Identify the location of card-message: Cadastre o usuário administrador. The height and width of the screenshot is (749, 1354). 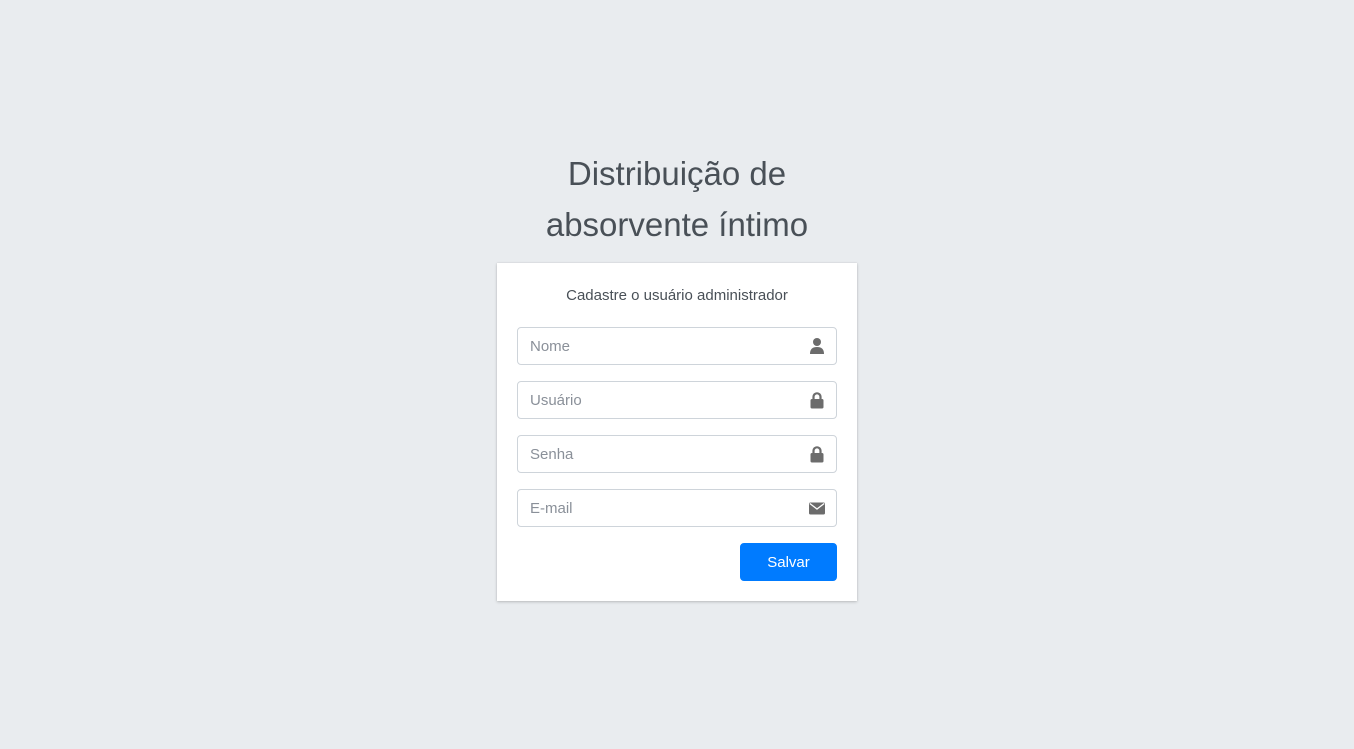
(677, 295).